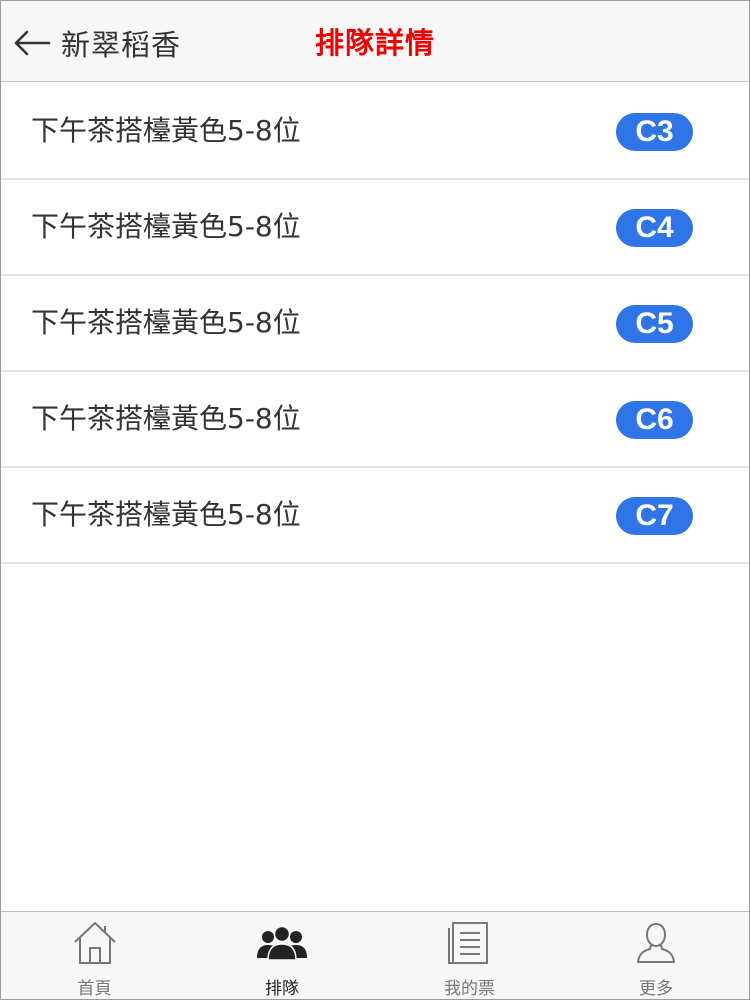 This screenshot has width=750, height=1000. I want to click on tab-label-more: 更多, so click(656, 989).